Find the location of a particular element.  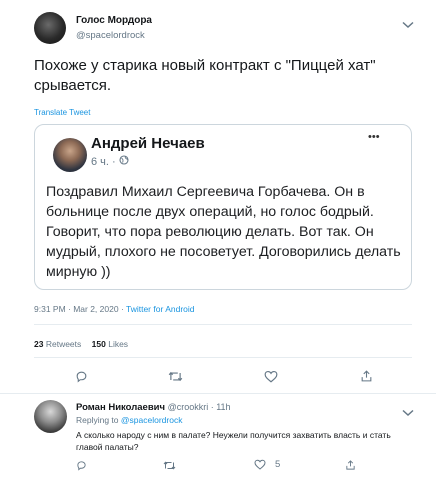

reply-author-name: Роман Николаевич is located at coordinates (120, 407).